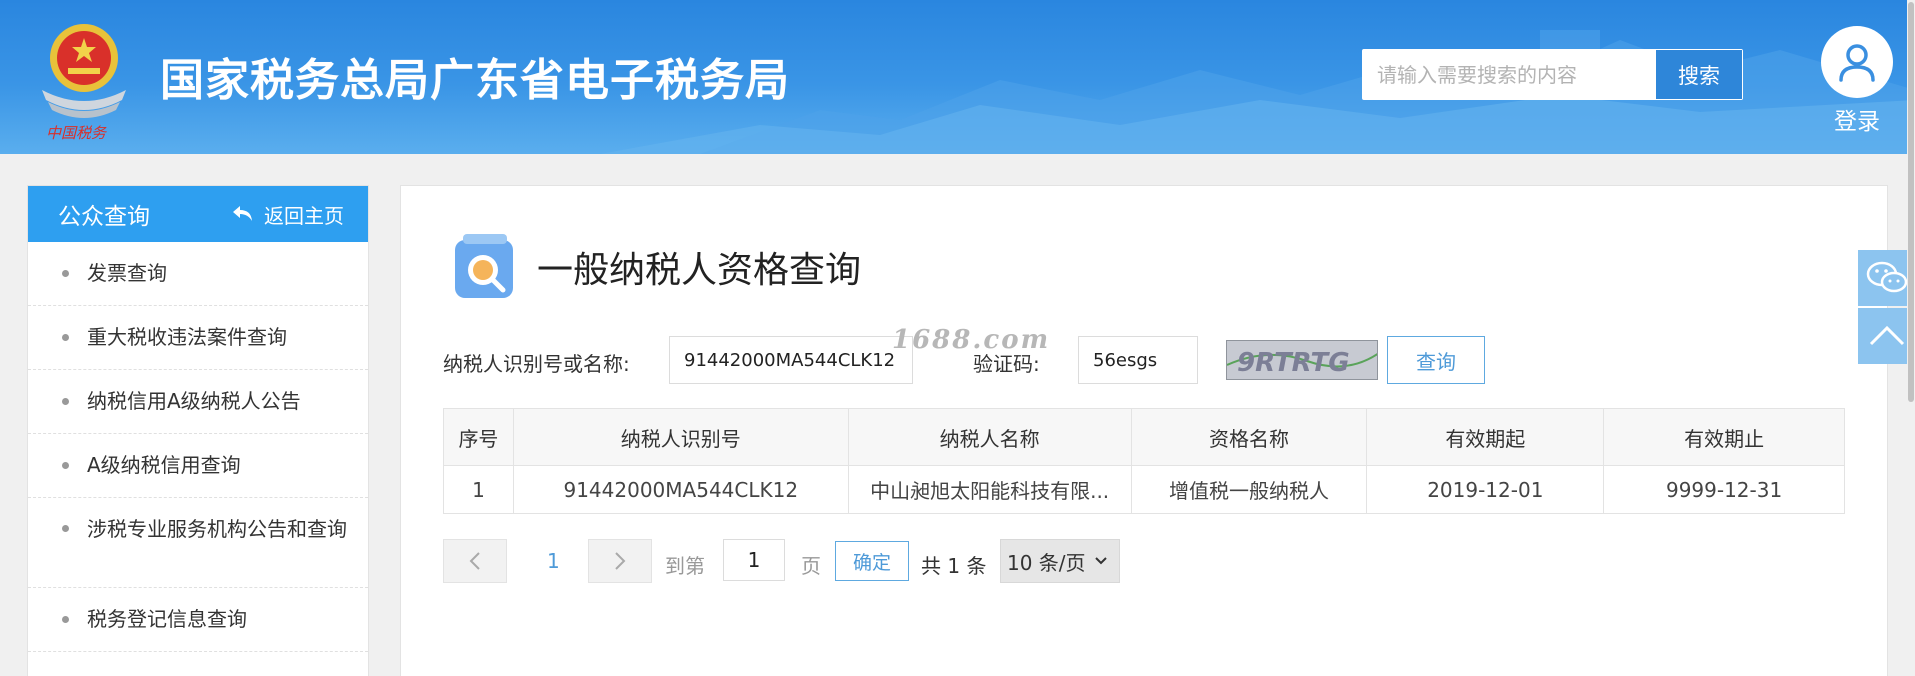  What do you see at coordinates (1724, 437) in the screenshot?
I see `col-header-valid-to: 有效期止` at bounding box center [1724, 437].